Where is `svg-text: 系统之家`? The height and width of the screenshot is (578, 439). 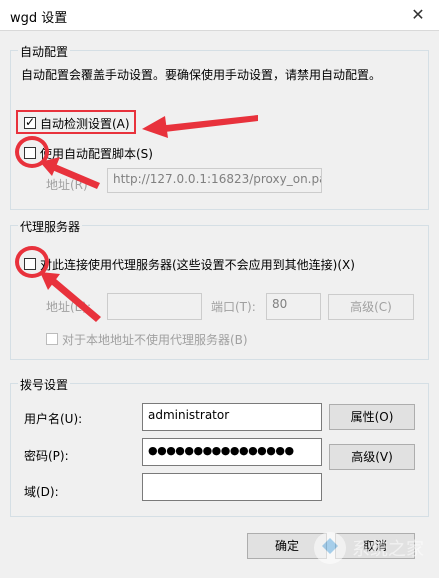 svg-text: 系统之家 is located at coordinates (388, 549).